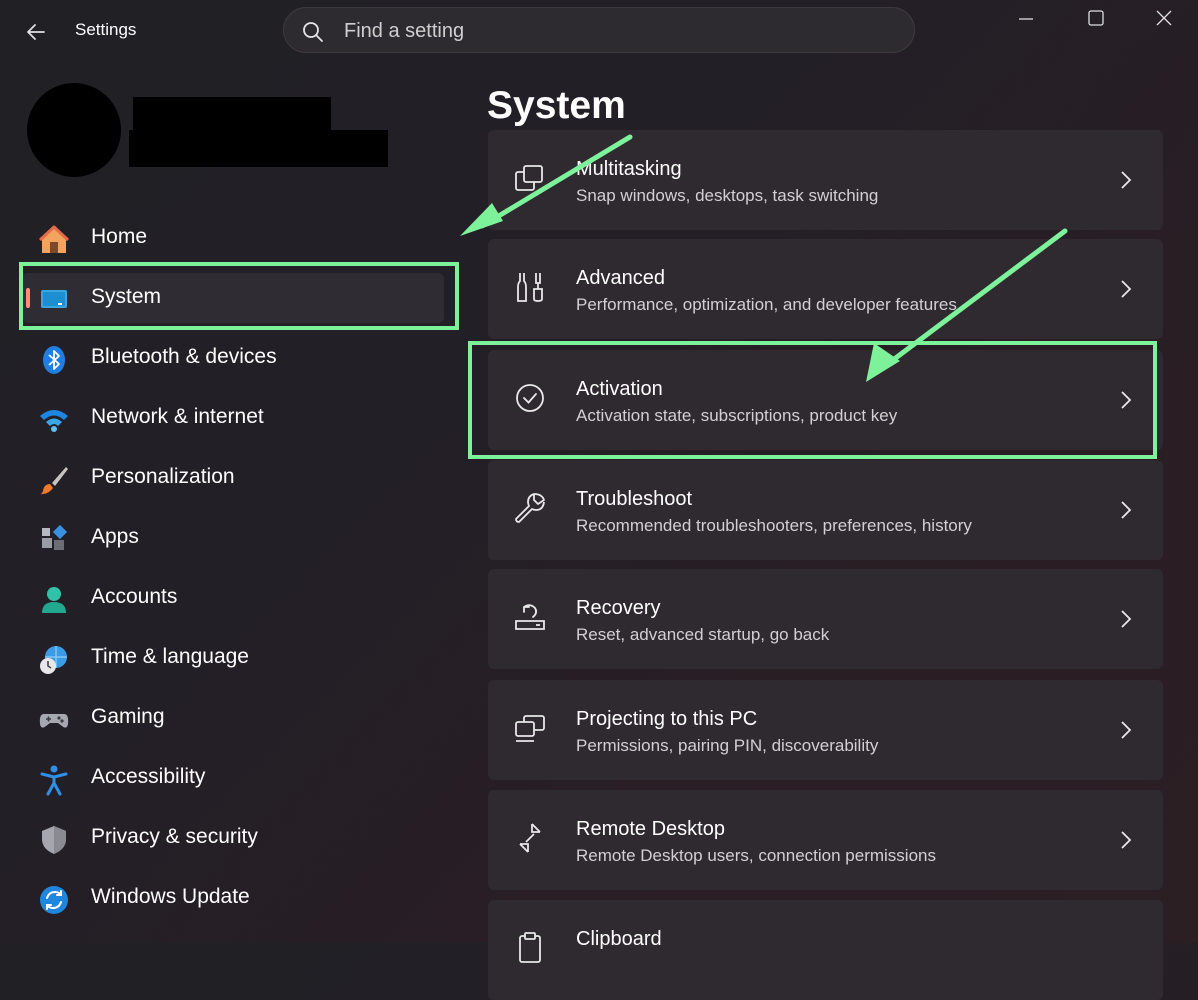 This screenshot has height=1000, width=1198. Describe the element at coordinates (967, 305) in the screenshot. I see `arrow-to-activation` at that location.